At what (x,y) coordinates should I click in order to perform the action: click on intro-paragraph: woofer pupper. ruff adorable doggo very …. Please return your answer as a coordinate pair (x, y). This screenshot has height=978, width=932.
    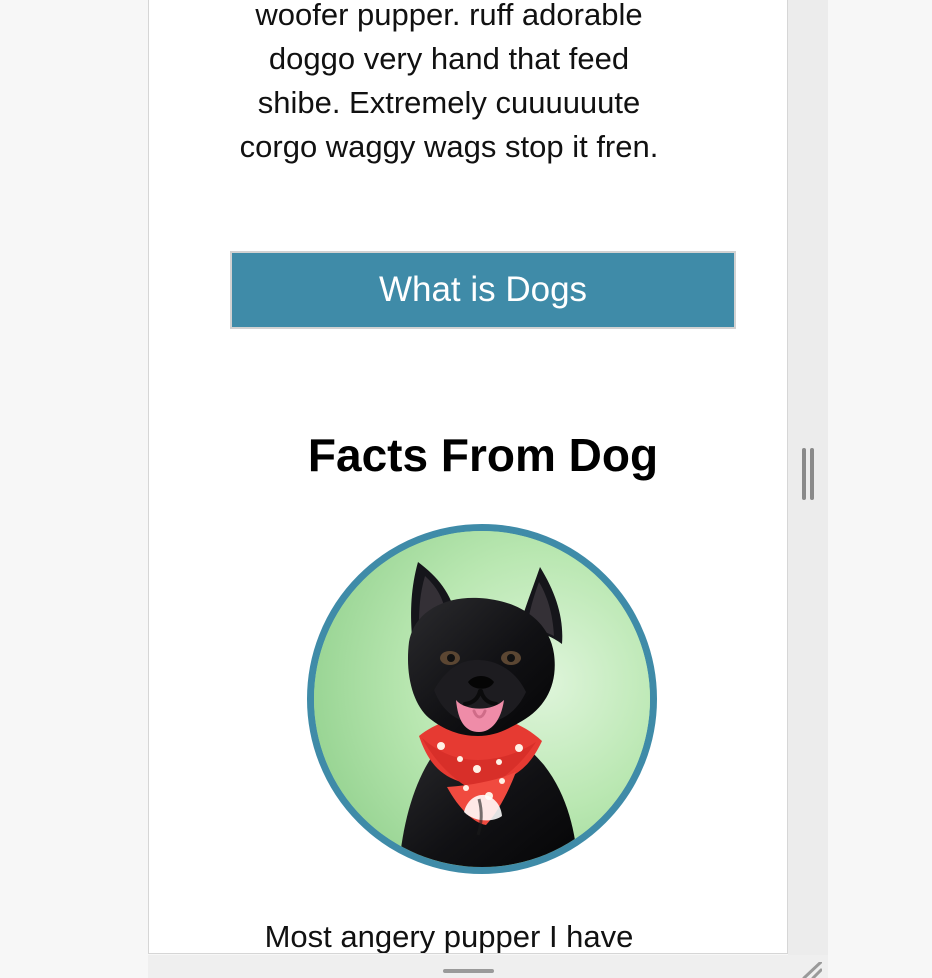
    Looking at the image, I should click on (449, 82).